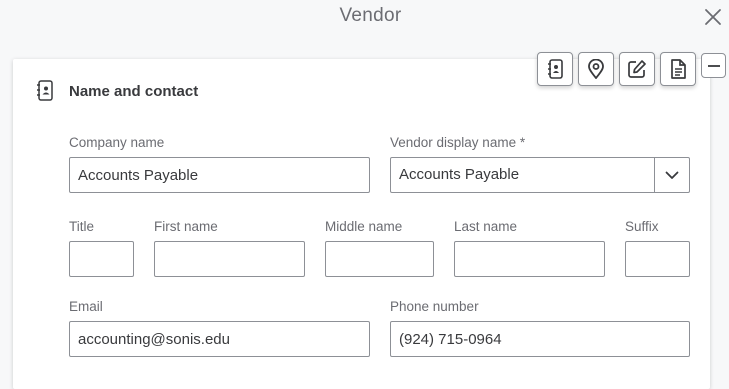  I want to click on vendor-display-name-label: Vendor display name *, so click(458, 142).